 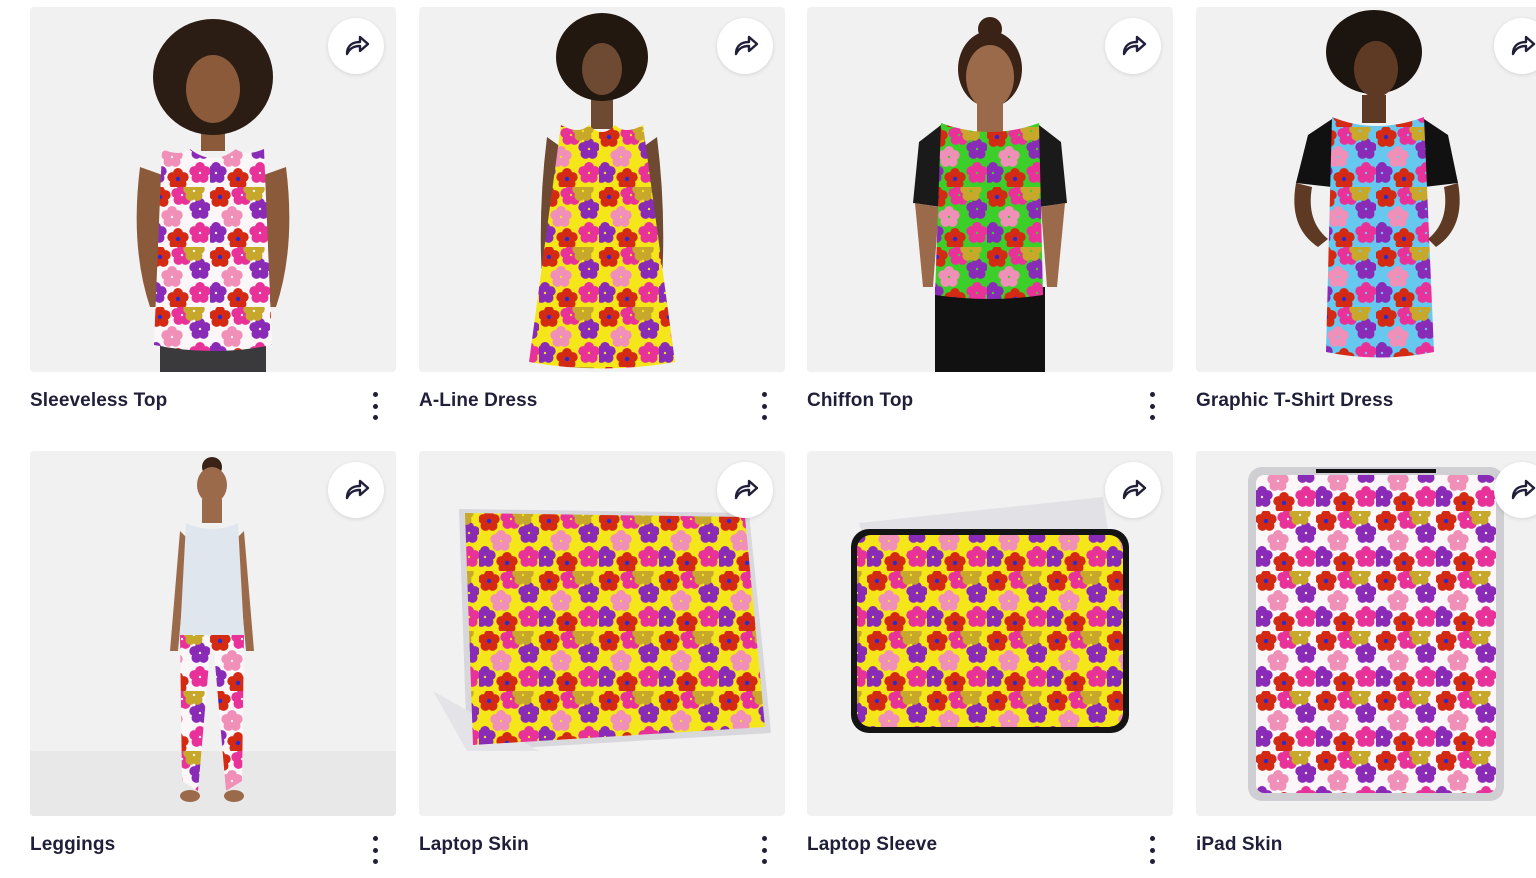 I want to click on product-card: Chiffon Top, so click(x=990, y=219).